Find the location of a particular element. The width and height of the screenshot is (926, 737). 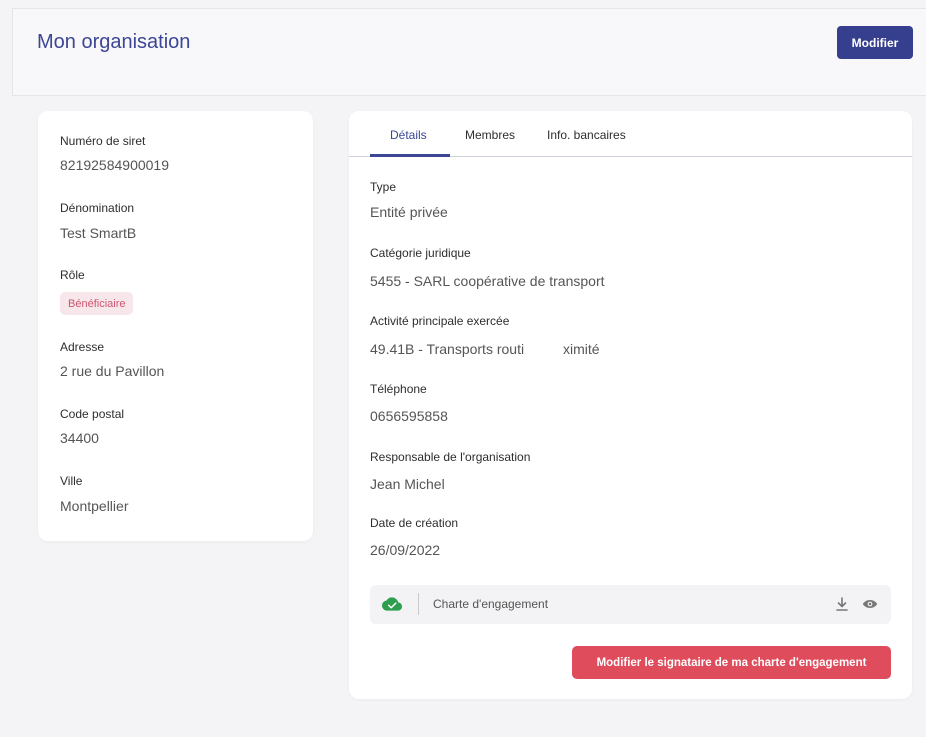

page-header: Mon organisation Modifier is located at coordinates (469, 52).